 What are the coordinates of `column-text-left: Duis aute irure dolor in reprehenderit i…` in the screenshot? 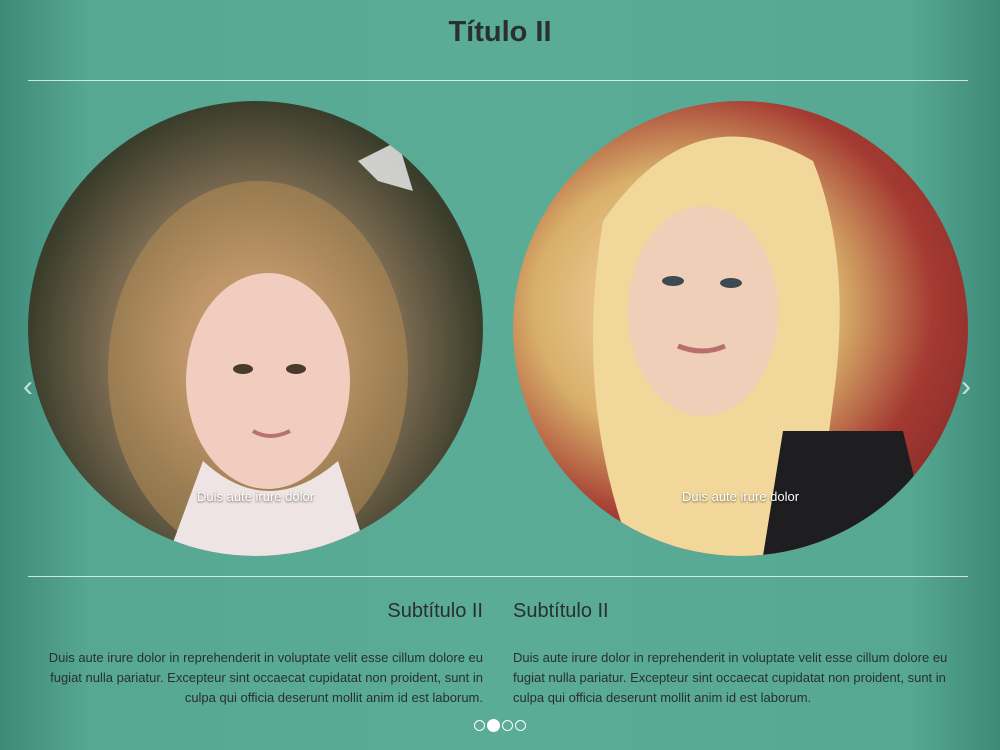 It's located at (265, 677).